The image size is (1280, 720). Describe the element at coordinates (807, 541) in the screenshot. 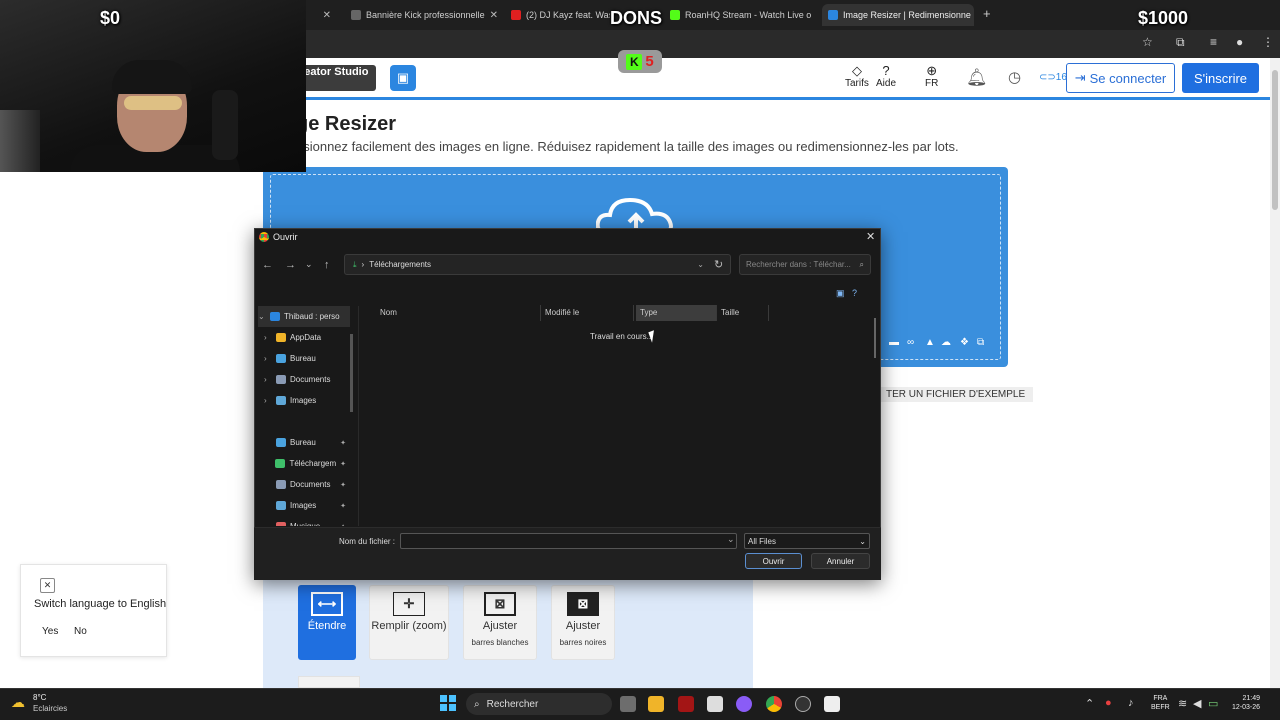

I see `file-type-select: All Files ⌄` at that location.